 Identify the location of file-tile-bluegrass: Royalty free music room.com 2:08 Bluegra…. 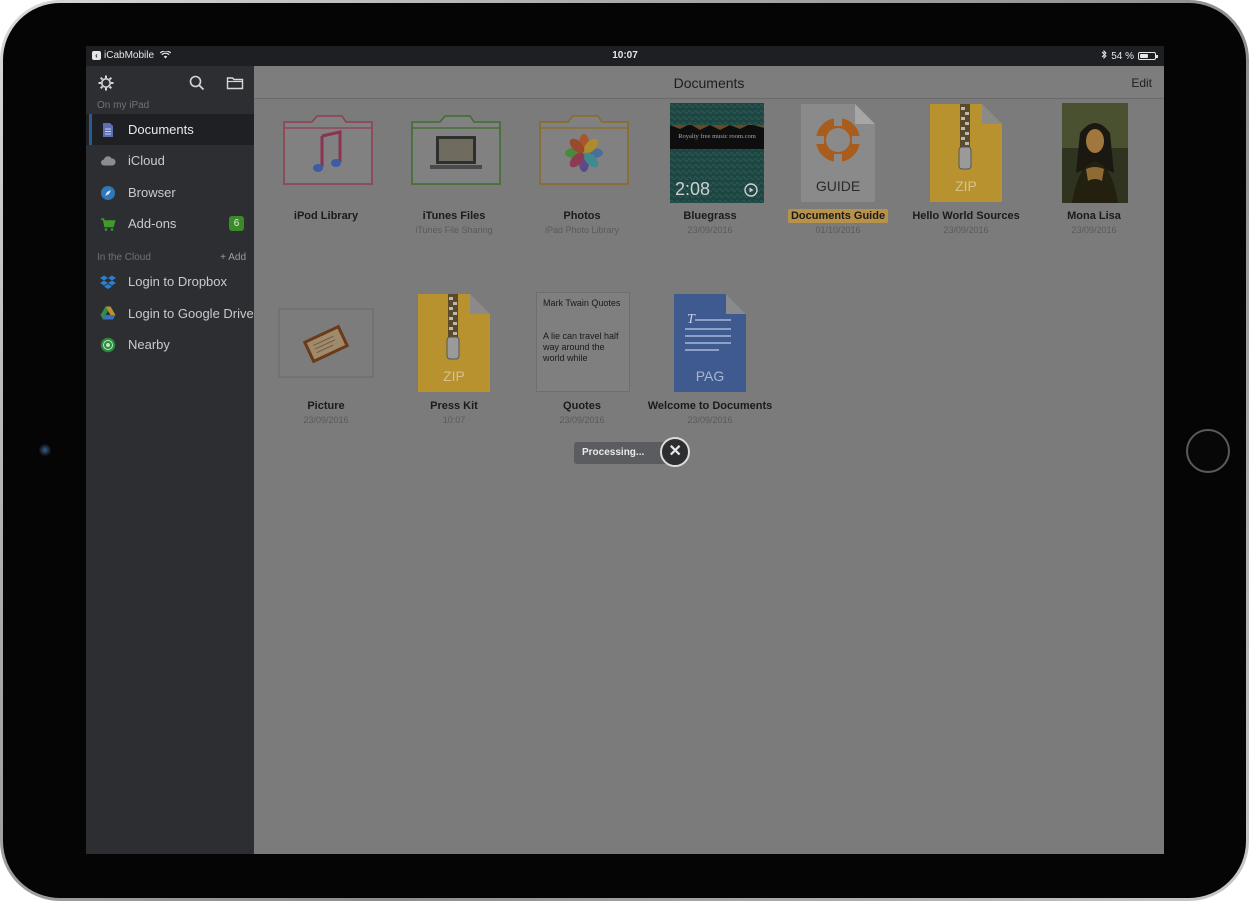
(710, 168).